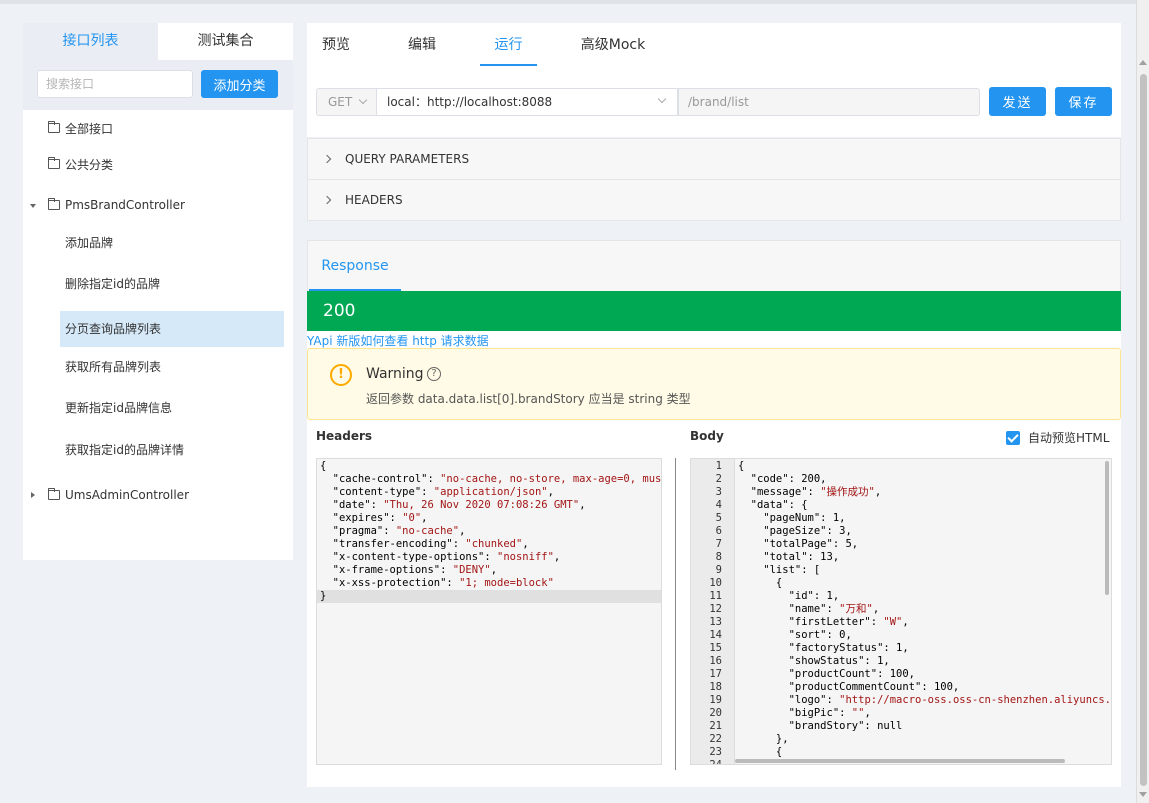  What do you see at coordinates (508, 44) in the screenshot?
I see `tab-run: 运行` at bounding box center [508, 44].